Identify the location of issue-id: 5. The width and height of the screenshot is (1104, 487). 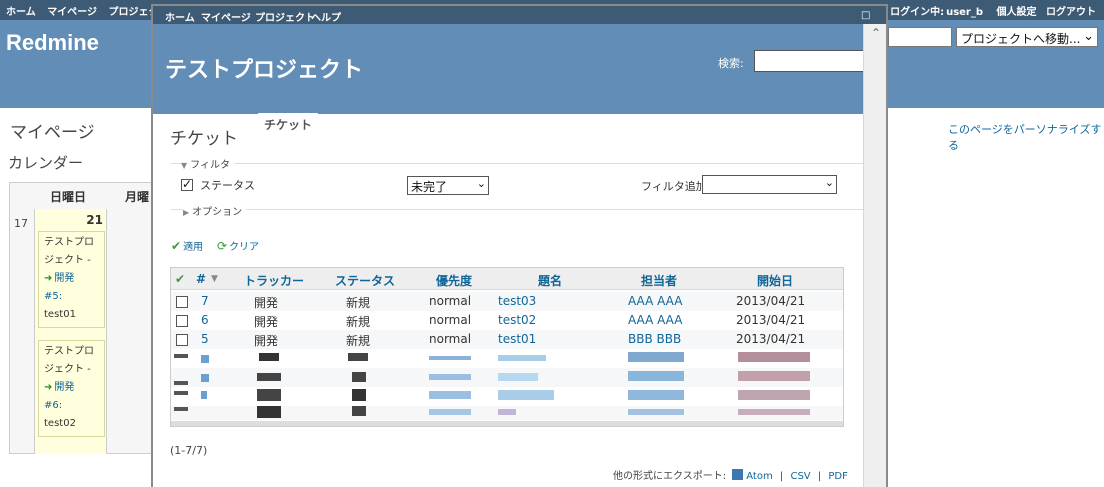
(205, 339).